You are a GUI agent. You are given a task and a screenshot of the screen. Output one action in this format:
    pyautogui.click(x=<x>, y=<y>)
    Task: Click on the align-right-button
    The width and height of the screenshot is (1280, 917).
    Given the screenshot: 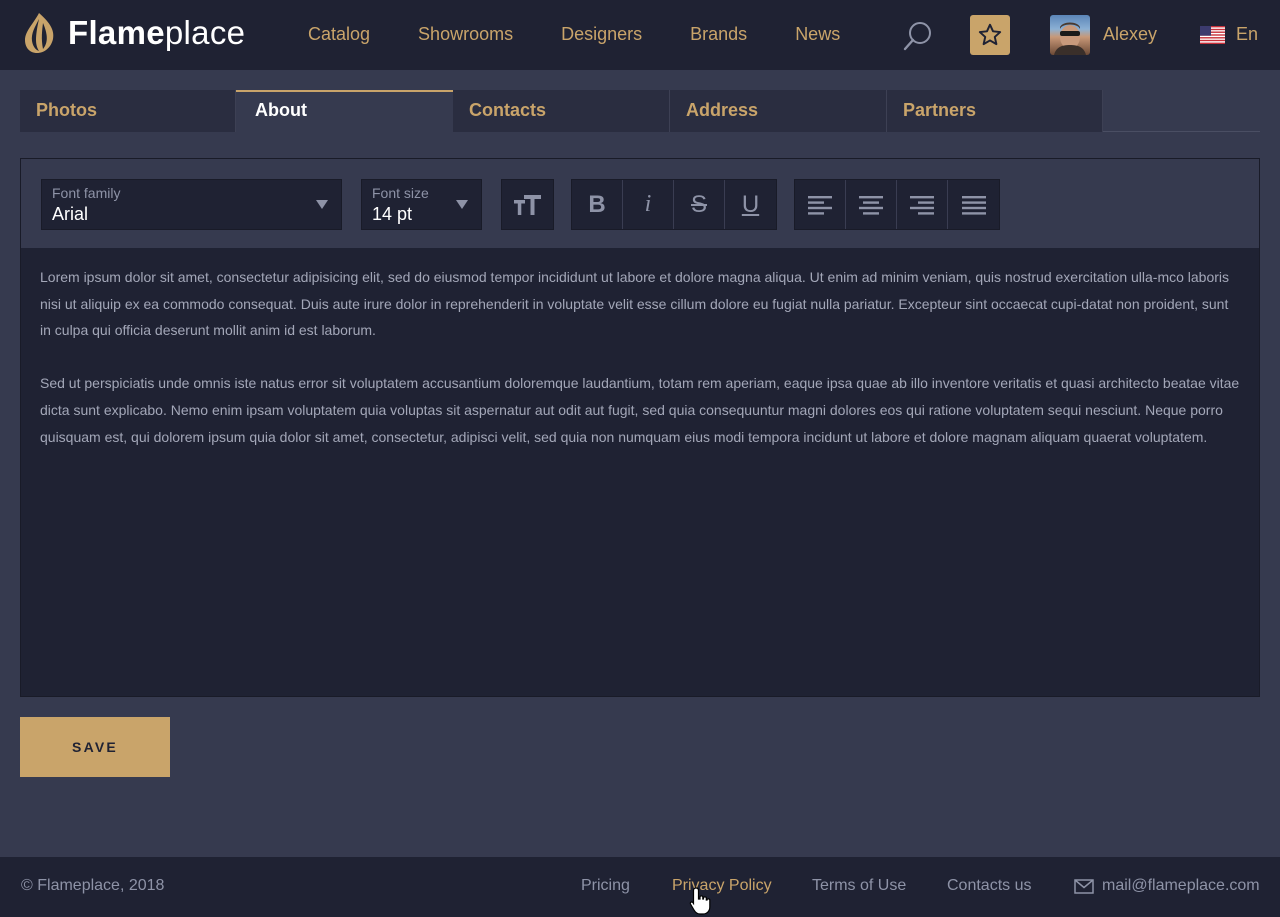 What is the action you would take?
    pyautogui.click(x=922, y=204)
    